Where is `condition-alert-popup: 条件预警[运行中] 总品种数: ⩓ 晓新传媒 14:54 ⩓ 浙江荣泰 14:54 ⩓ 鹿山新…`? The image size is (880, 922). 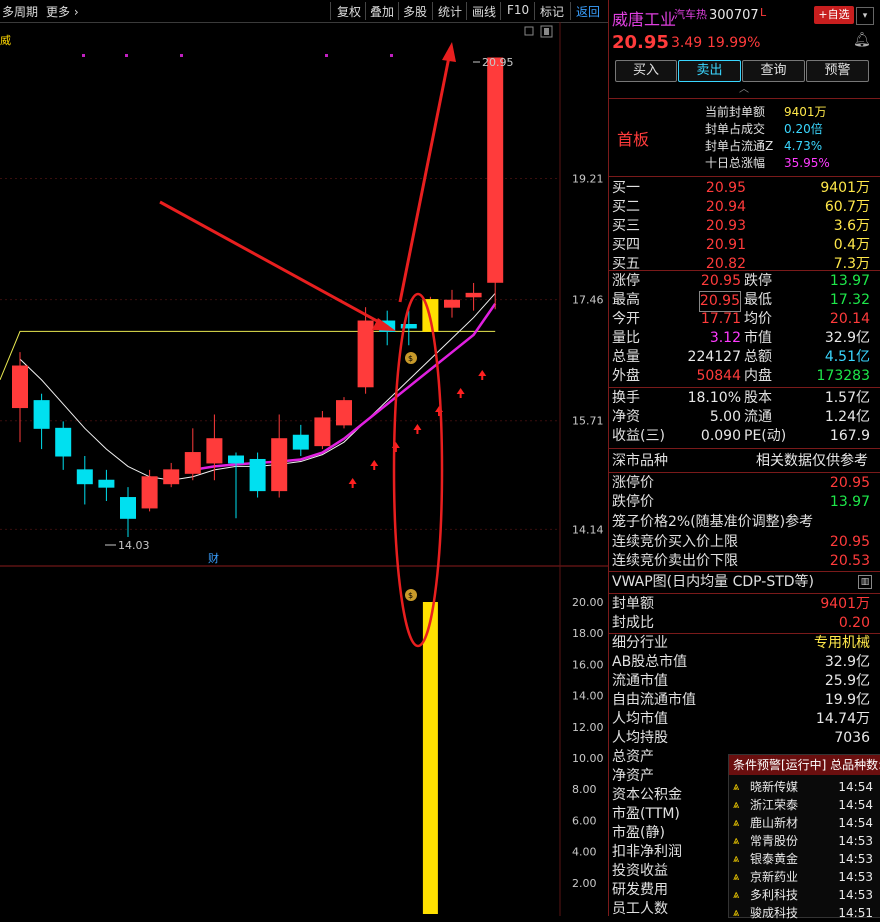 condition-alert-popup: 条件预警[运行中] 总品种数: ⩓ 晓新传媒 14:54 ⩓ 浙江荣泰 14:54 ⩓ 鹿山新… is located at coordinates (804, 837).